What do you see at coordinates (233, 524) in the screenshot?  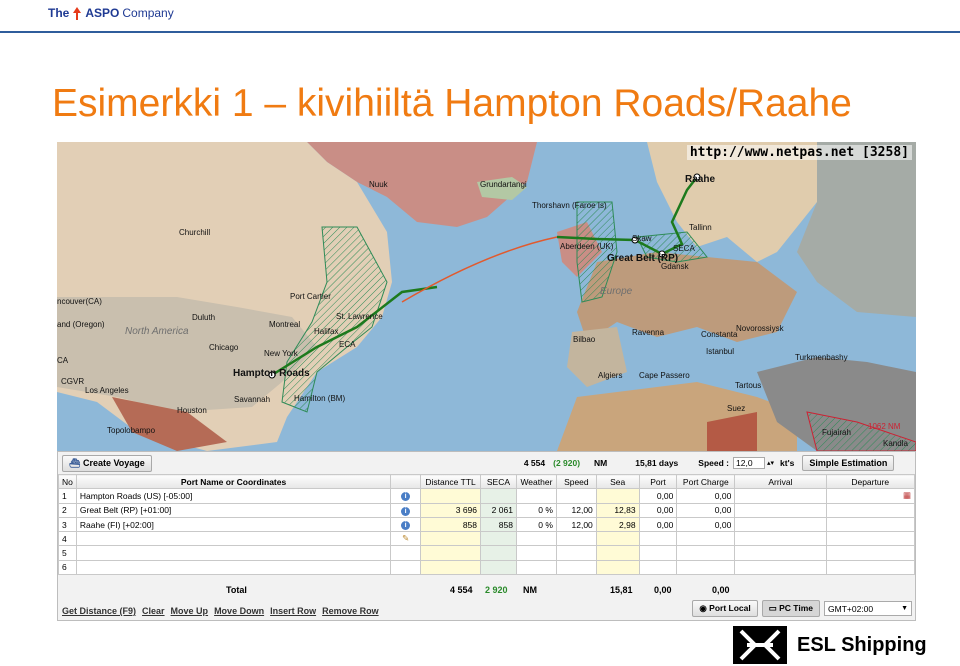 I see `row-port: Raahe (FI) [+02:00]` at bounding box center [233, 524].